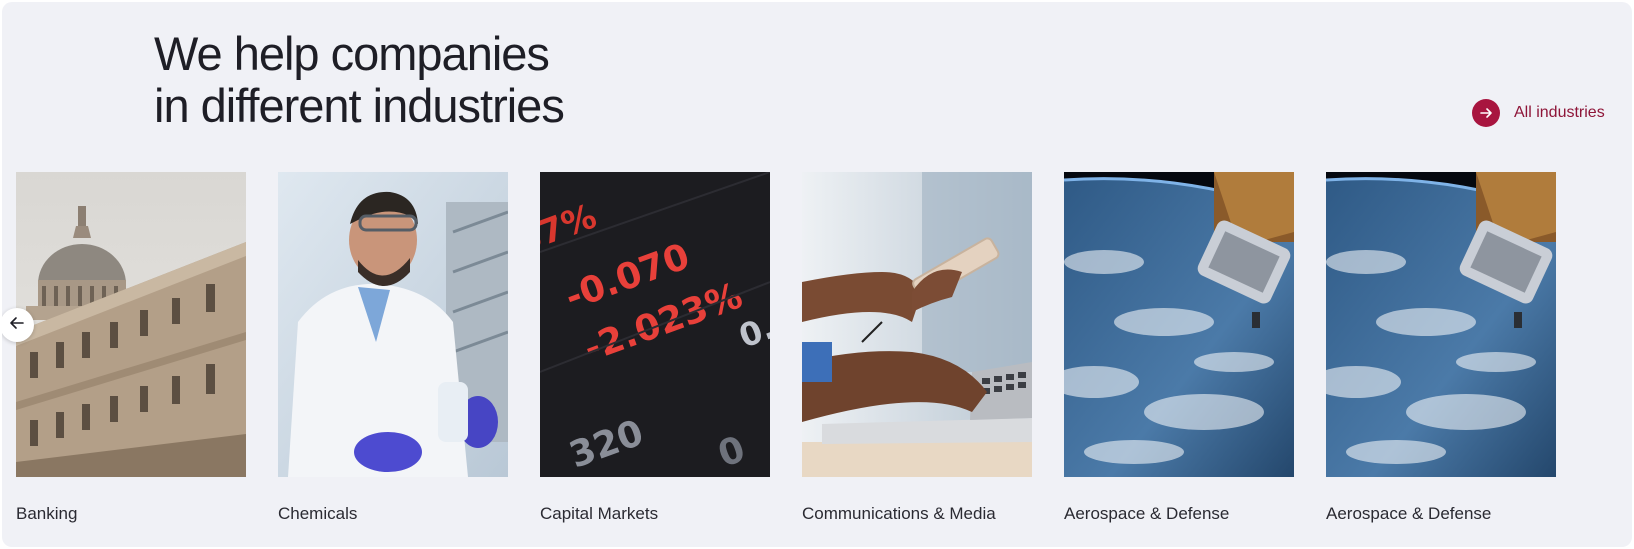 The image size is (1634, 549). What do you see at coordinates (917, 324) in the screenshot?
I see `communications-media-image` at bounding box center [917, 324].